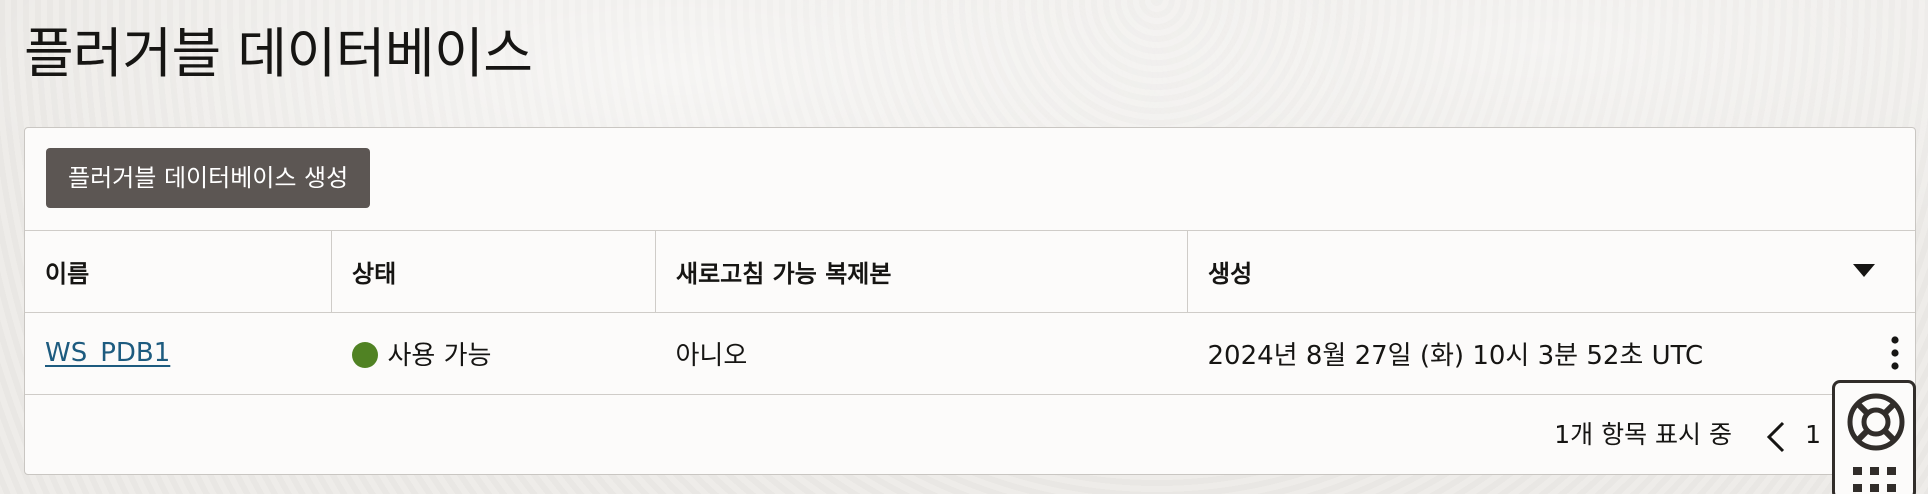  What do you see at coordinates (178, 353) in the screenshot?
I see `cell-name: WS_PDB1` at bounding box center [178, 353].